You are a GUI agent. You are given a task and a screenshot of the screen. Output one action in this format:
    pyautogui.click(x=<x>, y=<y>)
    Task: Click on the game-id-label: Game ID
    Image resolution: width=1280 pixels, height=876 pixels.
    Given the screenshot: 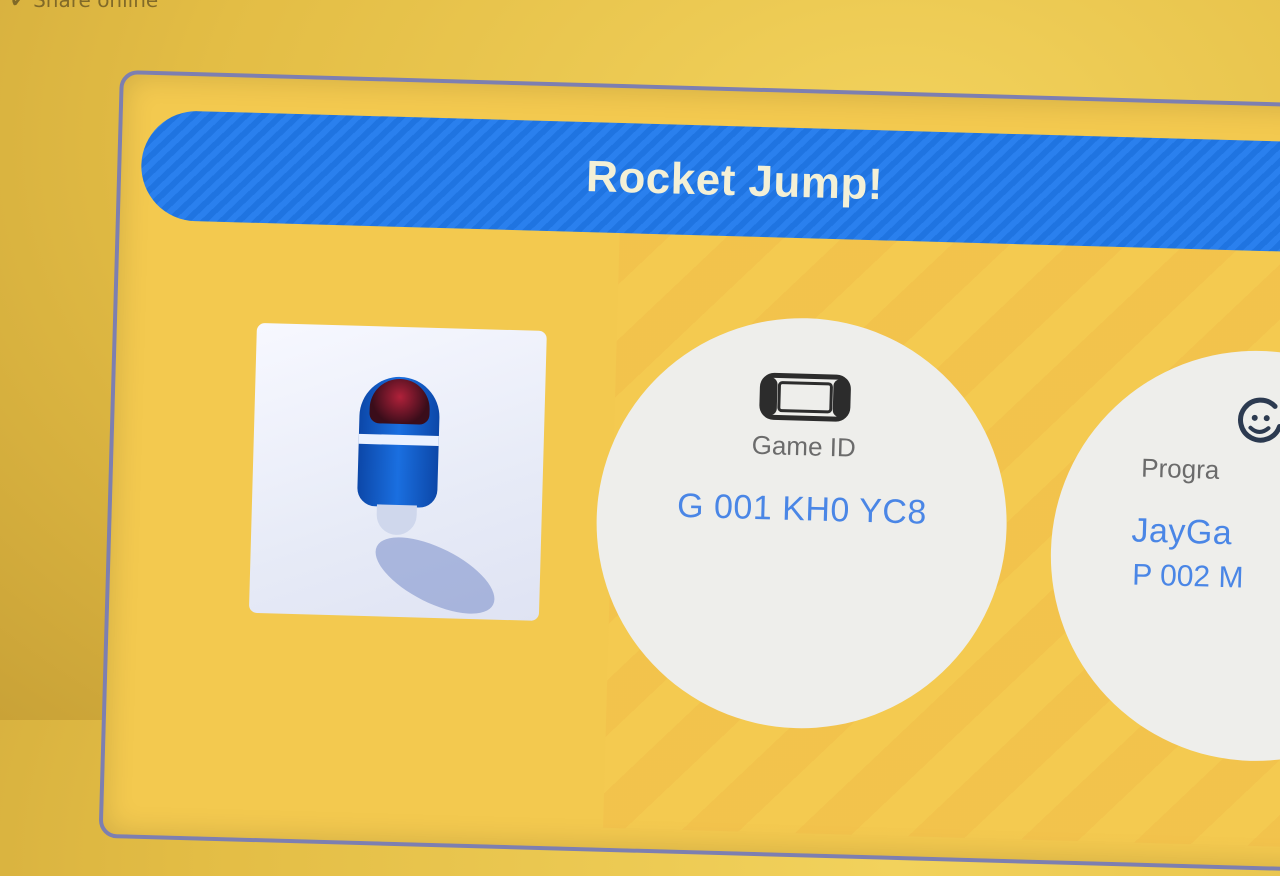 What is the action you would take?
    pyautogui.click(x=804, y=446)
    